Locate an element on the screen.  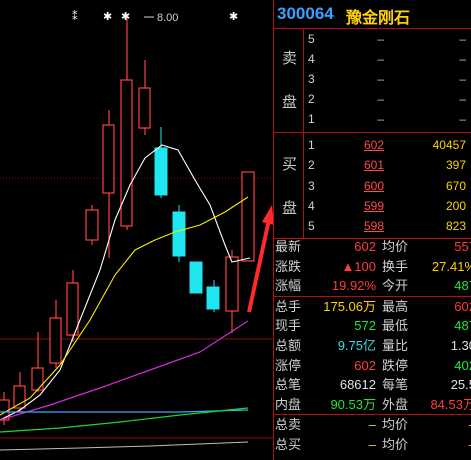
stat-row: 涨跌▲100换手27.41% is located at coordinates (373, 266).